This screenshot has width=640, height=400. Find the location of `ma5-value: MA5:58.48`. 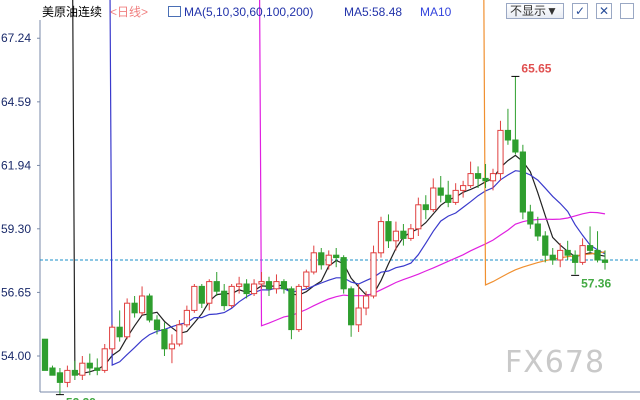

ma5-value: MA5:58.48 is located at coordinates (373, 12).